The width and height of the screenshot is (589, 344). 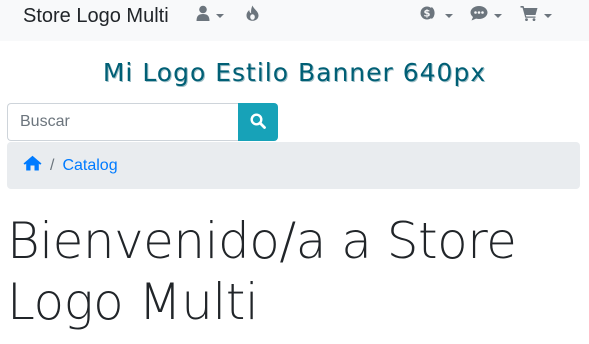 I want to click on breadcrumb-item-catalog: Catalog, so click(x=89, y=166).